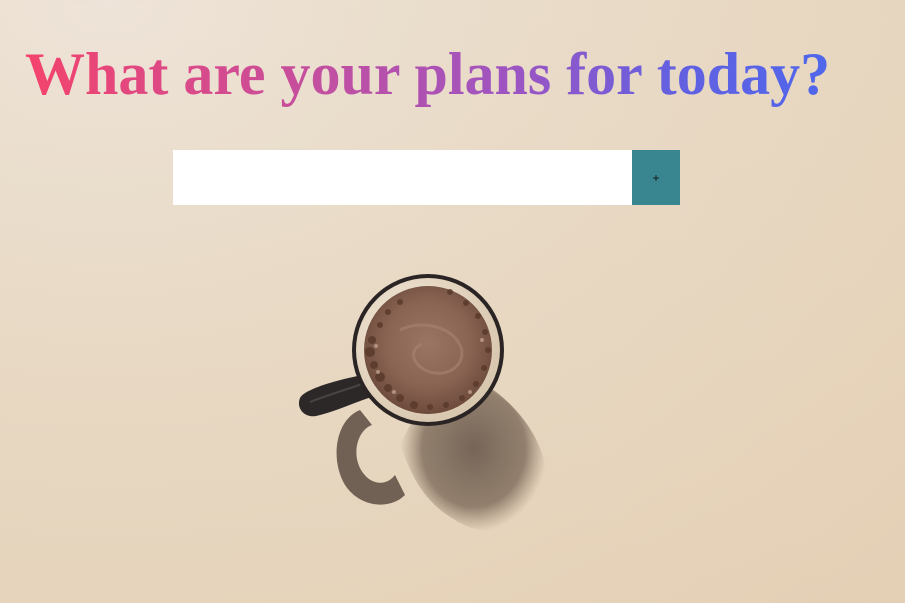  I want to click on coffee-cup-icon, so click(423, 403).